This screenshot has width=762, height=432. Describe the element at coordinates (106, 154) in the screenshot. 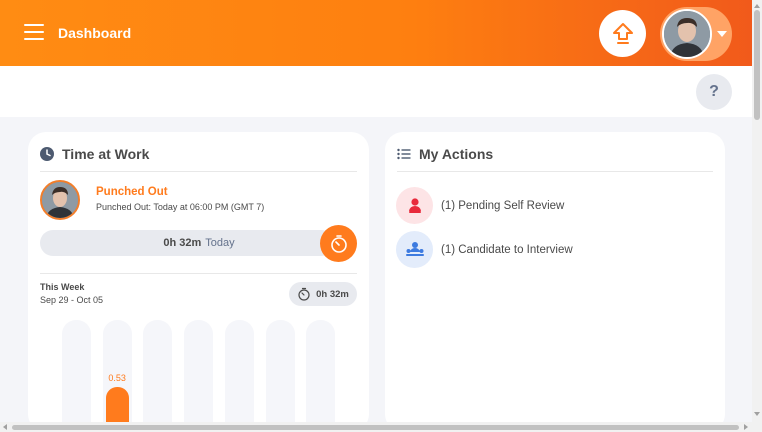

I see `card-title: Time at Work` at that location.